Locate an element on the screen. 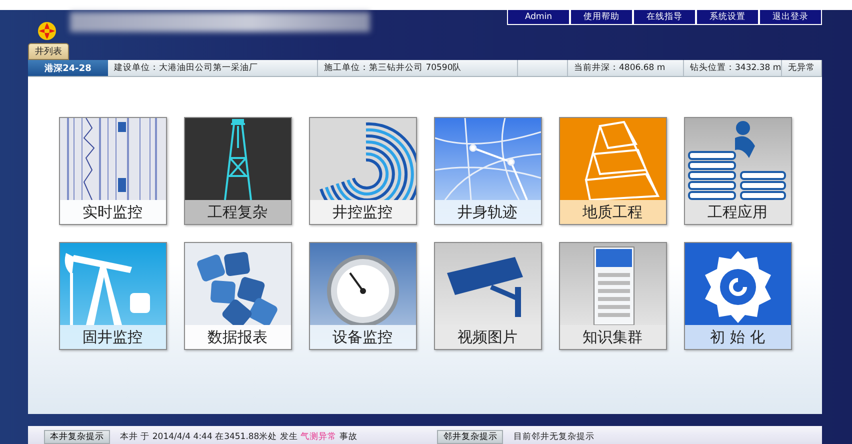  menu-button: 退出登录 is located at coordinates (790, 17).